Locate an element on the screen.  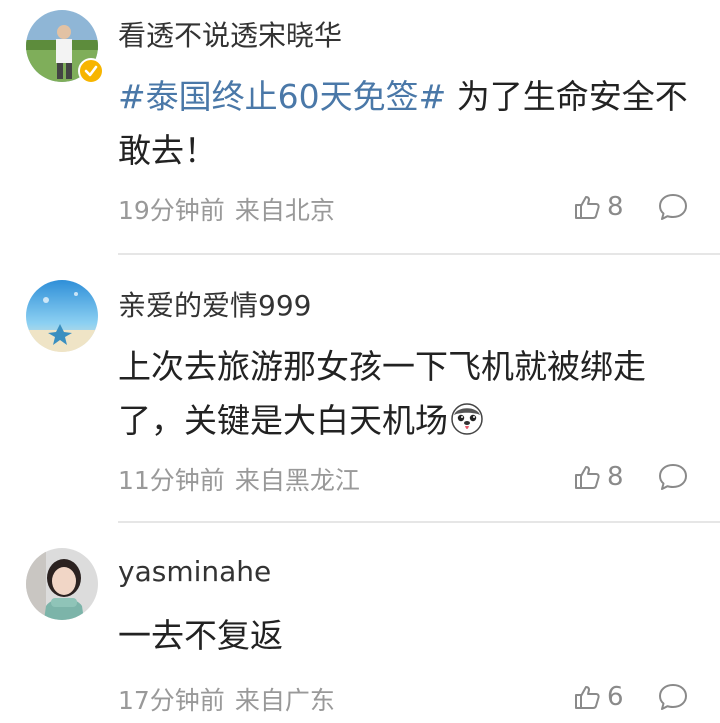
username: 亲爱的爱情999 is located at coordinates (214, 304).